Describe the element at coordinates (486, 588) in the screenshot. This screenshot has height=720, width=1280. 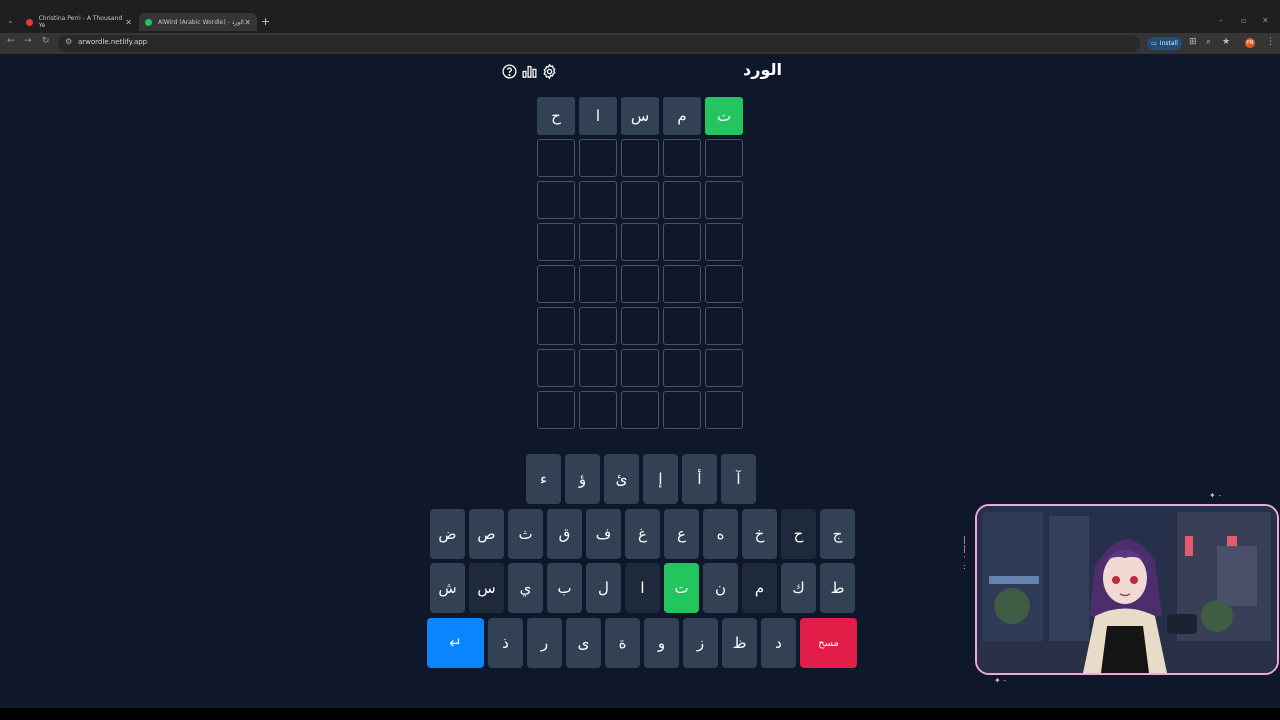
I see `letter-key-button: س` at that location.